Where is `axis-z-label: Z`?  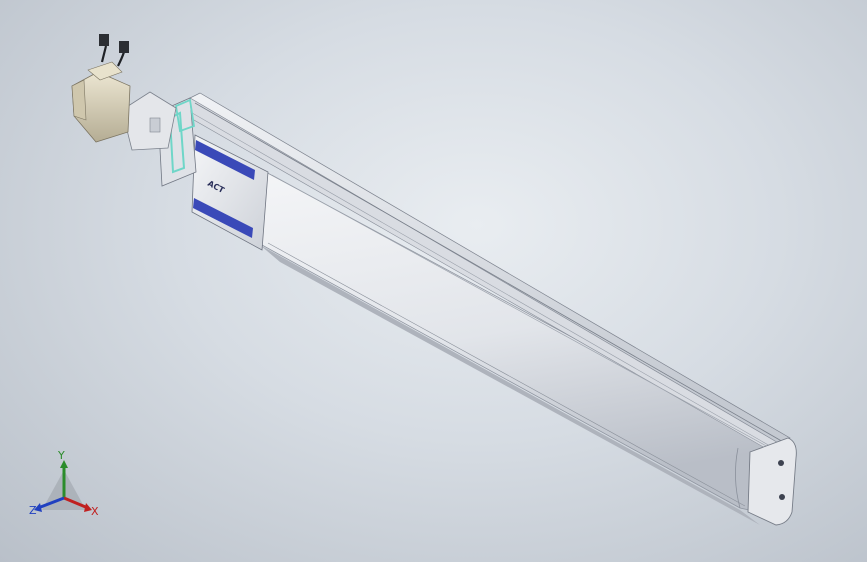
axis-z-label: Z is located at coordinates (33, 510).